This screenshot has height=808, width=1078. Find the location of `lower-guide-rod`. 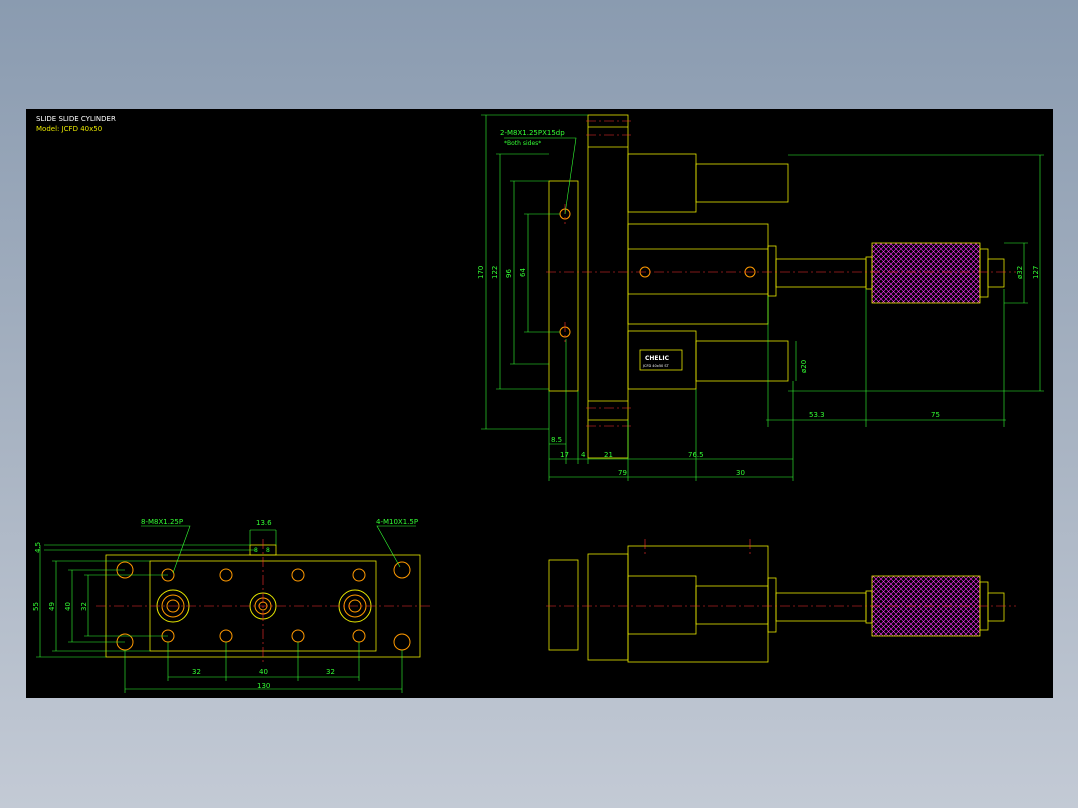

lower-guide-rod is located at coordinates (742, 361).